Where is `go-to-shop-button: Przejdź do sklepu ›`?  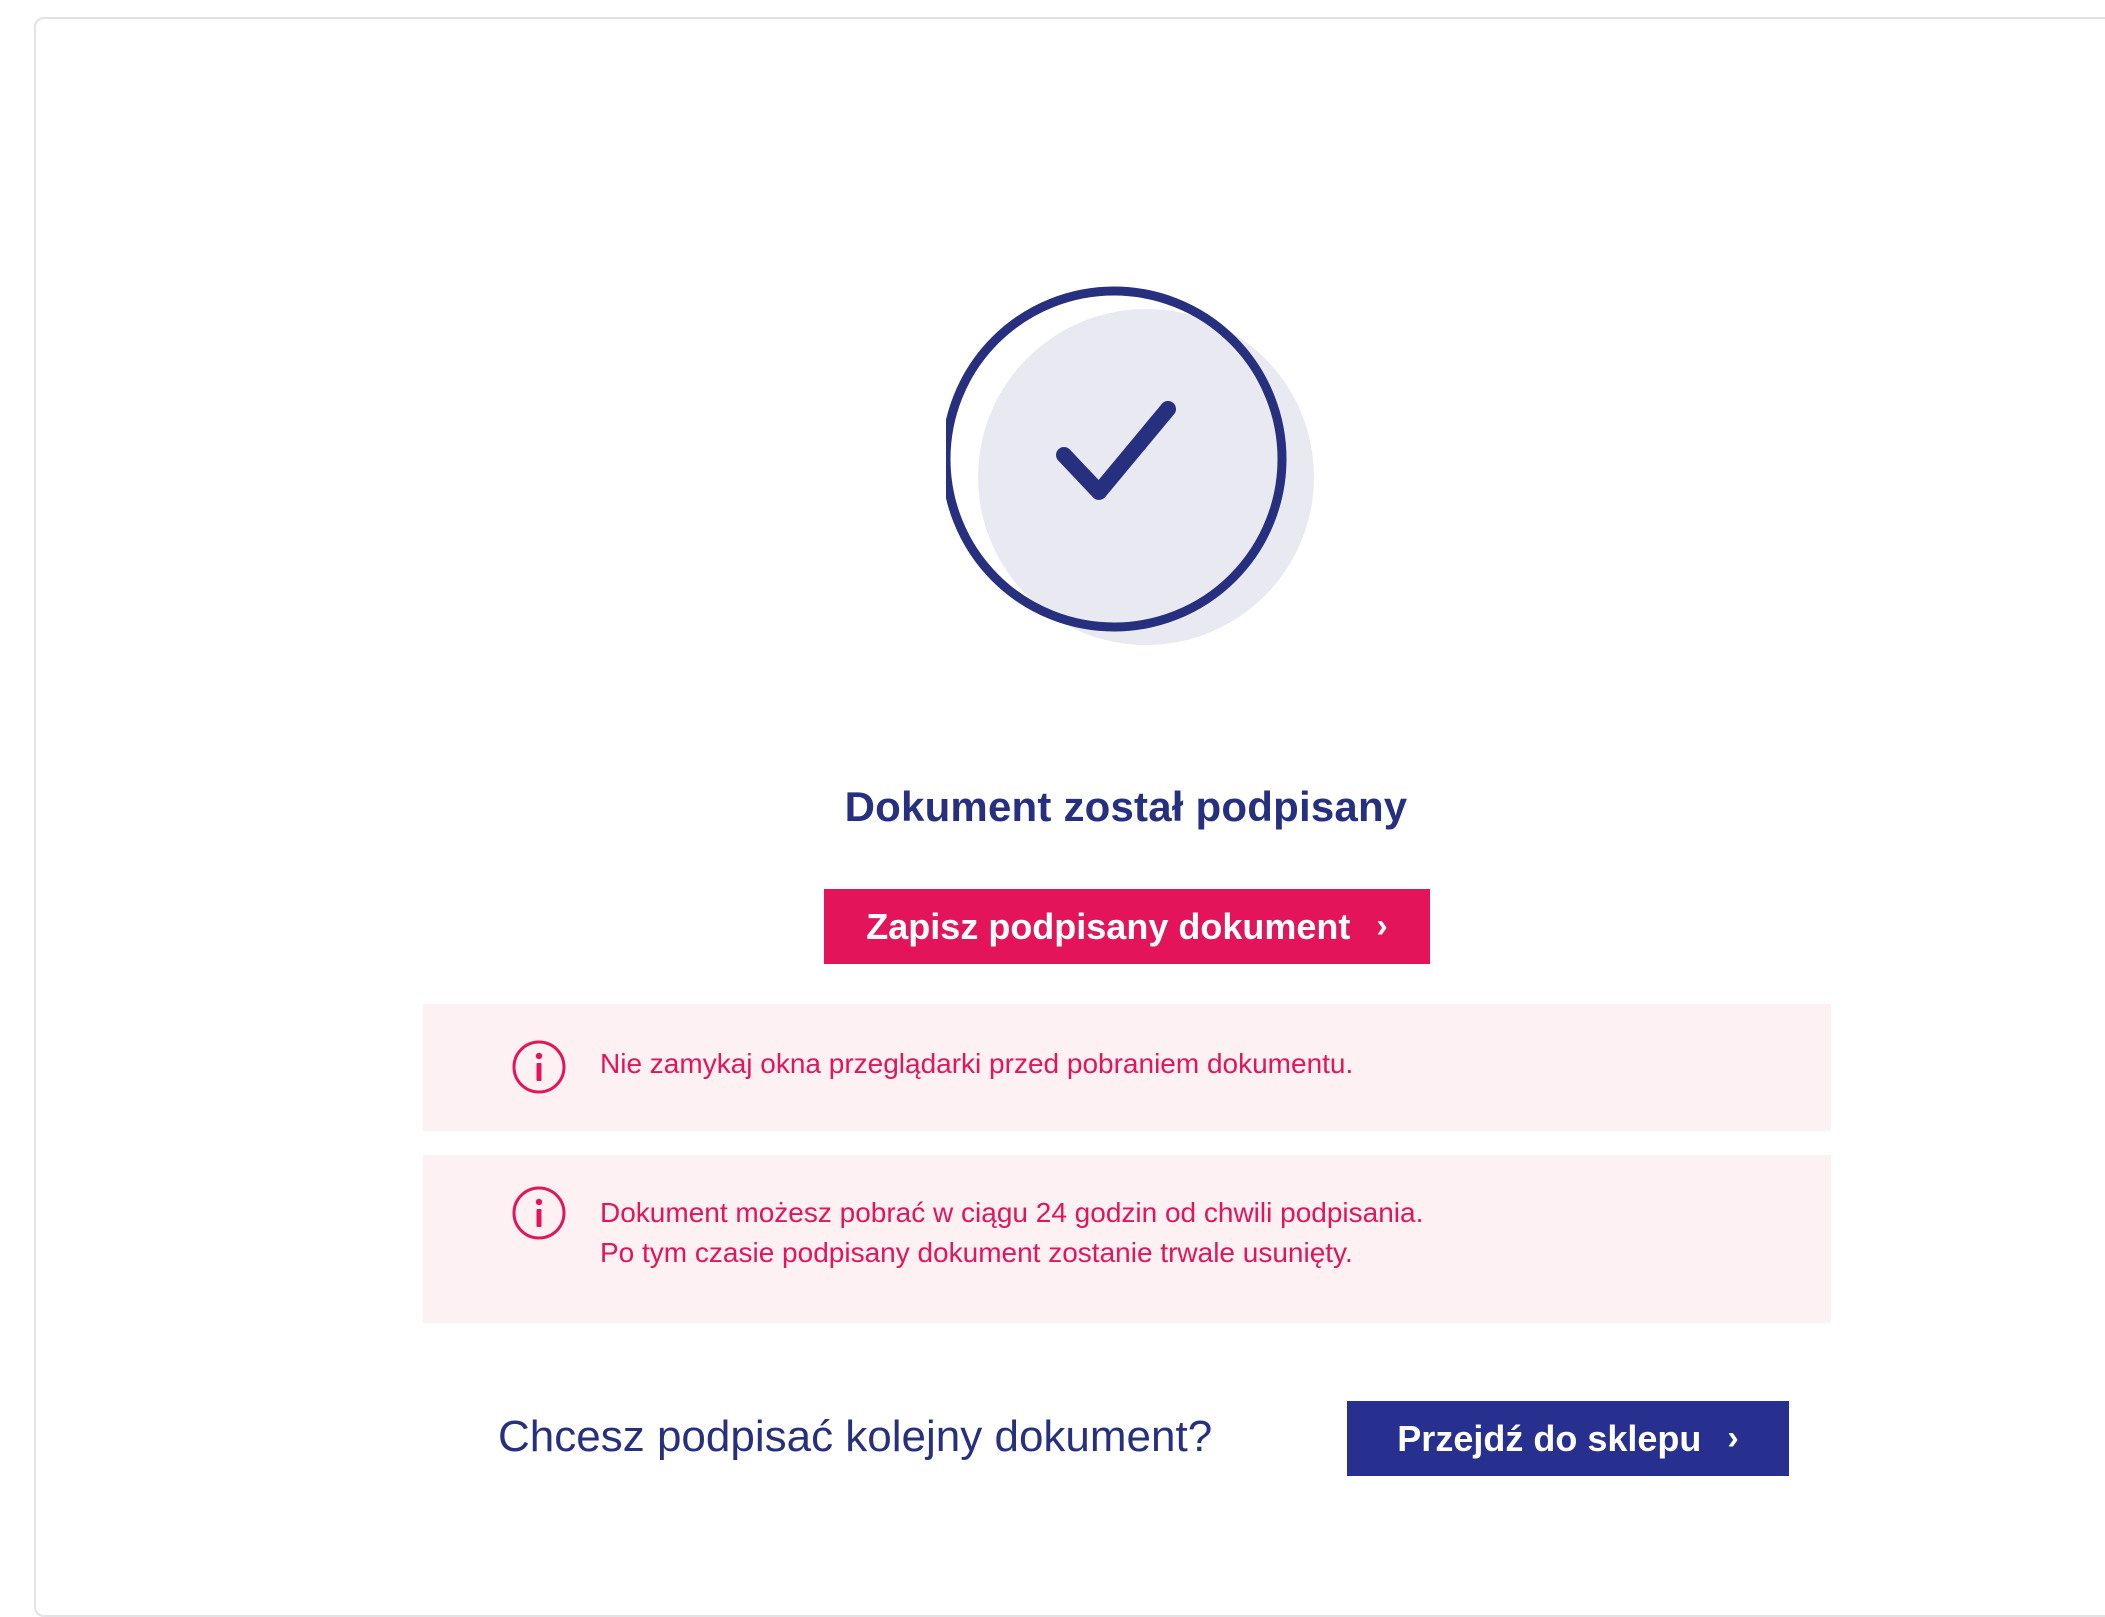 go-to-shop-button: Przejdź do sklepu › is located at coordinates (1568, 1438).